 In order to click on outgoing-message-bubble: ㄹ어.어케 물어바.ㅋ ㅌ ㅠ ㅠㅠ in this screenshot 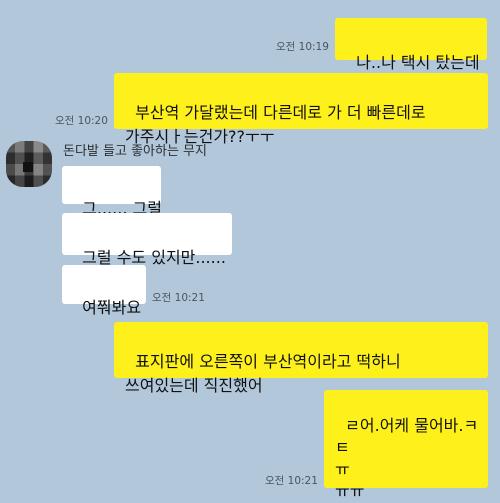, I will do `click(406, 445)`.